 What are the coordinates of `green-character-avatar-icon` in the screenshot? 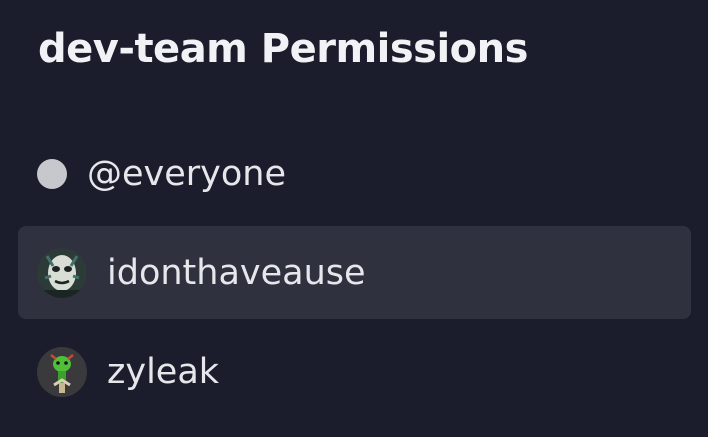 It's located at (62, 371).